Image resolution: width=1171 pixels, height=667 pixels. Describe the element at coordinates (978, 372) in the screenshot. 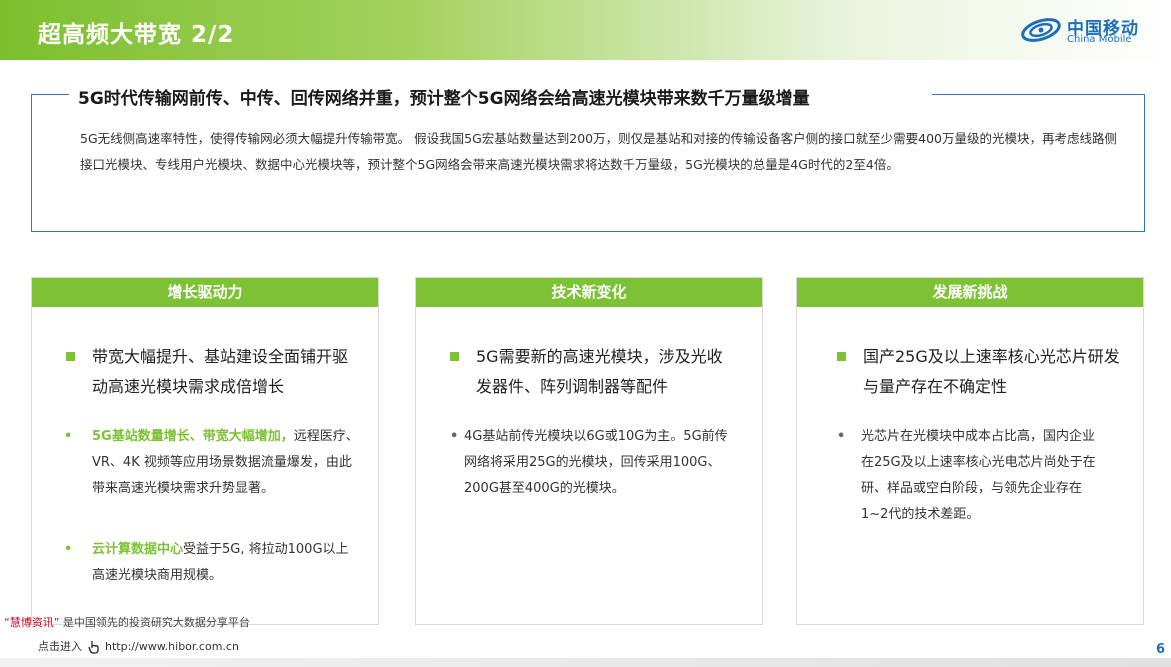

I see `card-main-point: 国产25G及以上速率核心光芯片研发与量产存在不确定性` at that location.